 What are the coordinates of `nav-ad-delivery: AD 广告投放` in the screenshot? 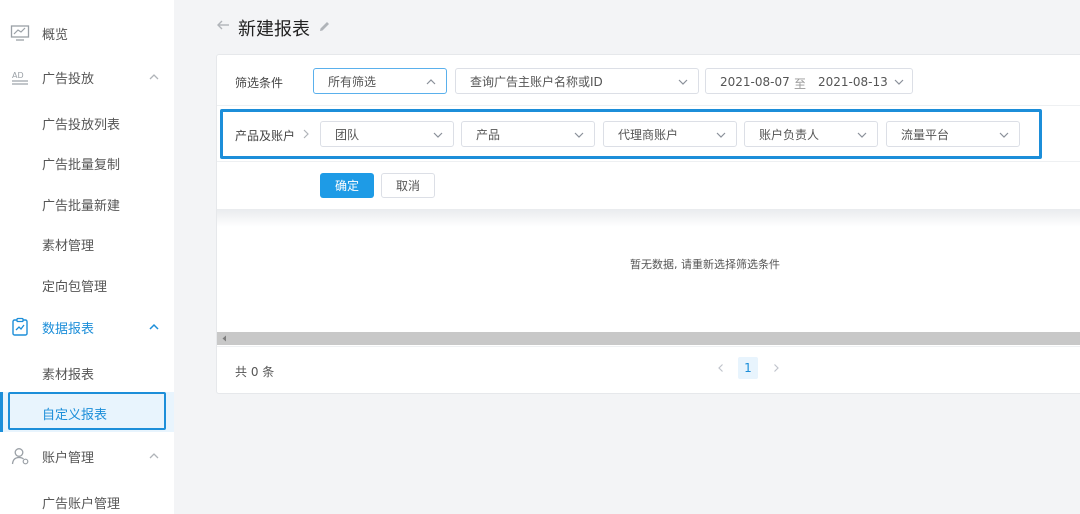 It's located at (87, 77).